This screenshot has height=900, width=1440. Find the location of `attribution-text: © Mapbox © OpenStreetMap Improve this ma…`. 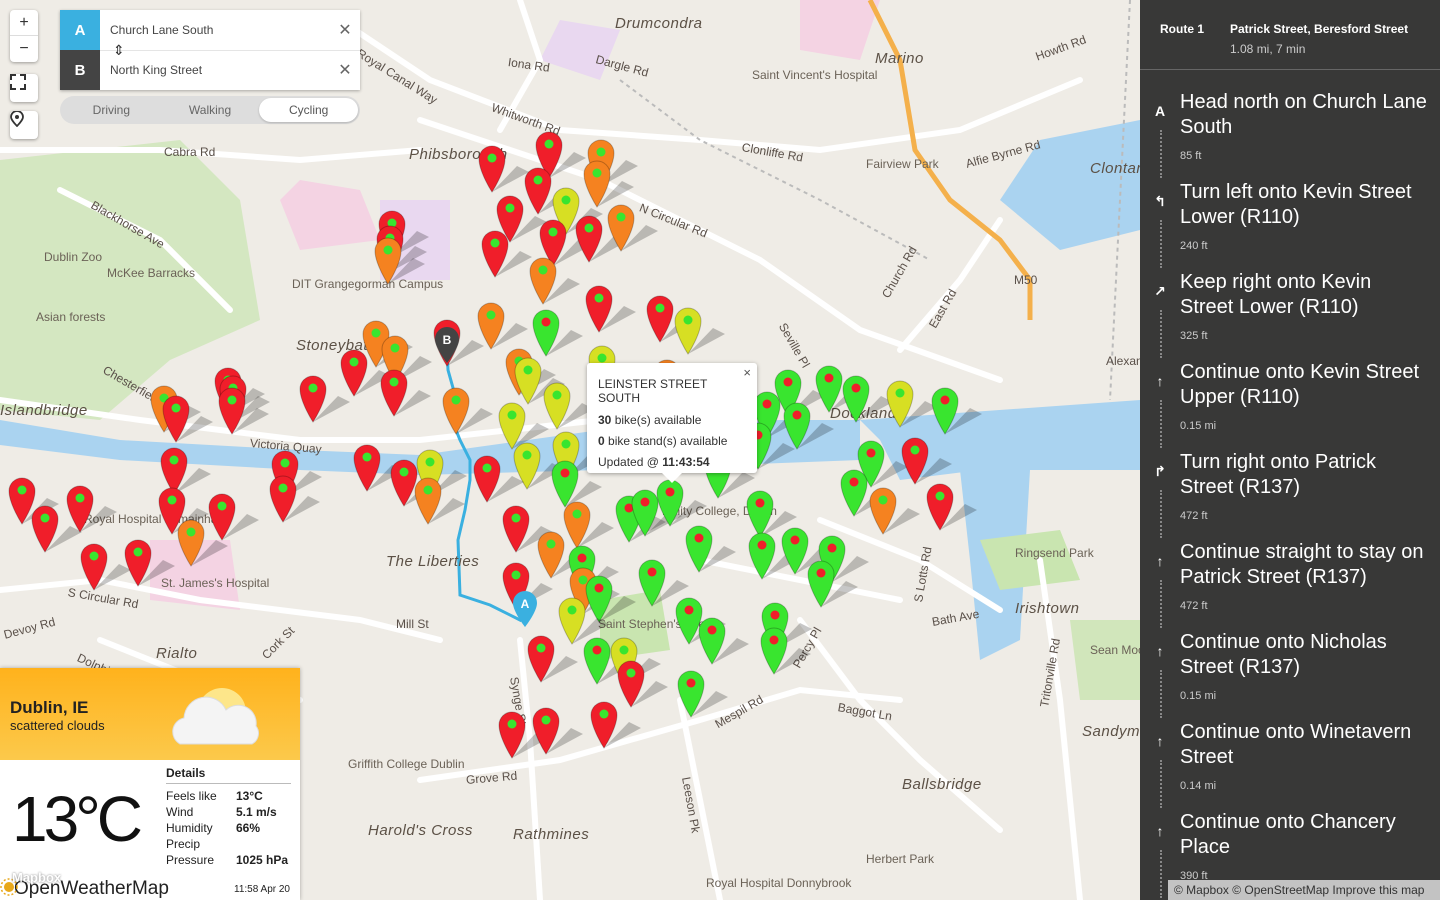

attribution-text: © Mapbox © OpenStreetMap Improve this ma… is located at coordinates (1299, 890).